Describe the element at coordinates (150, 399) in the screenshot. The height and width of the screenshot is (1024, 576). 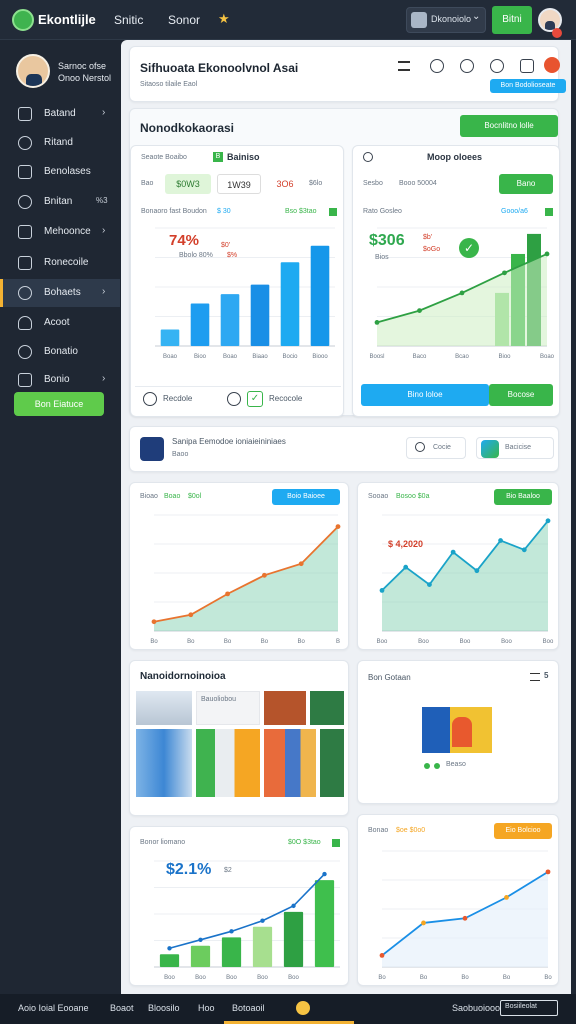
I see `refresh-icon` at that location.